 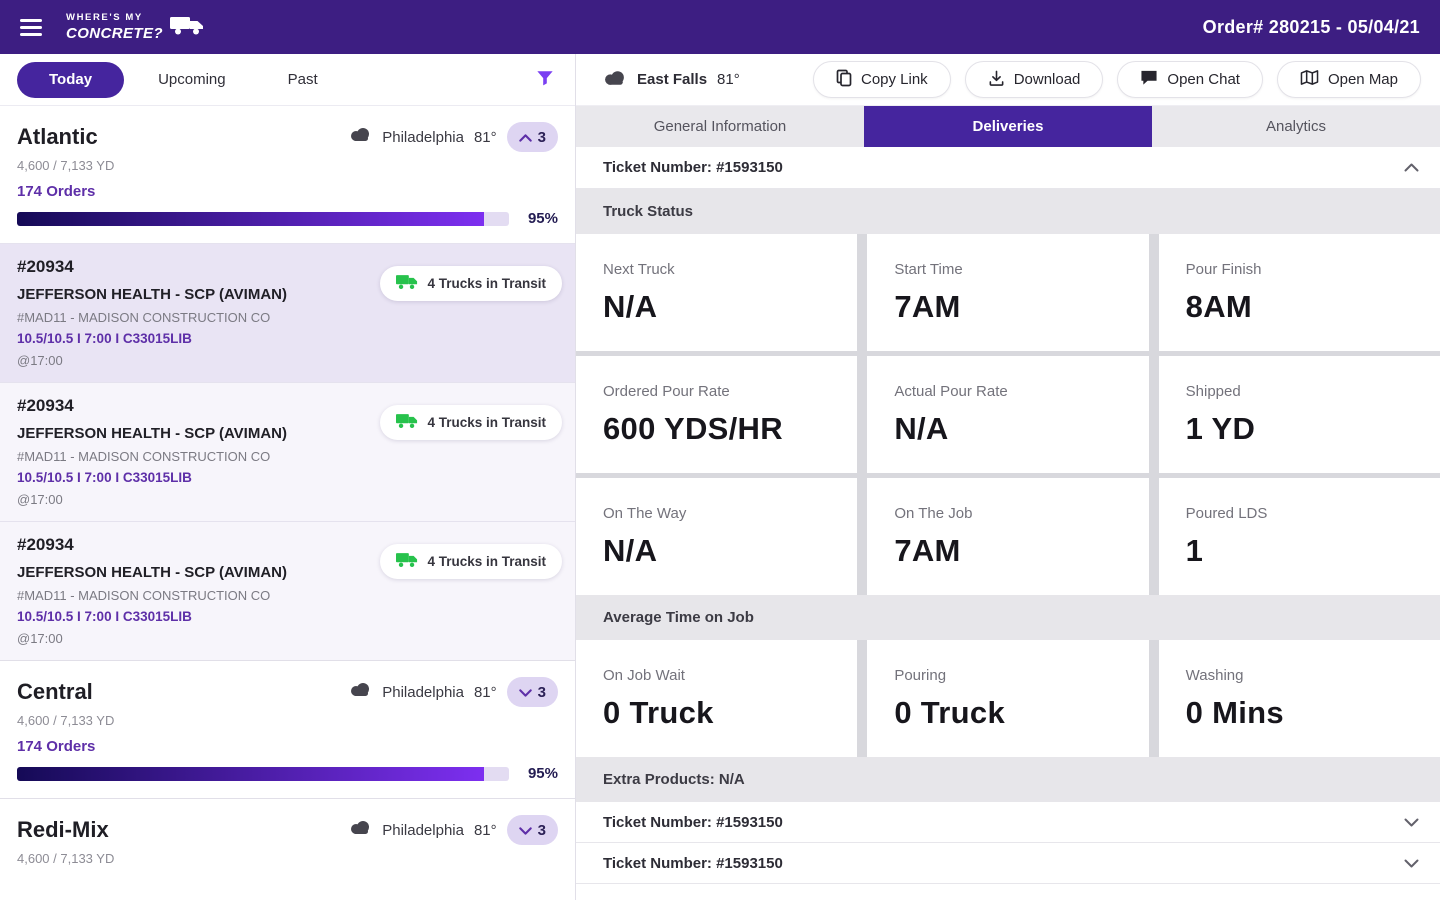 I want to click on chat-icon, so click(x=1149, y=79).